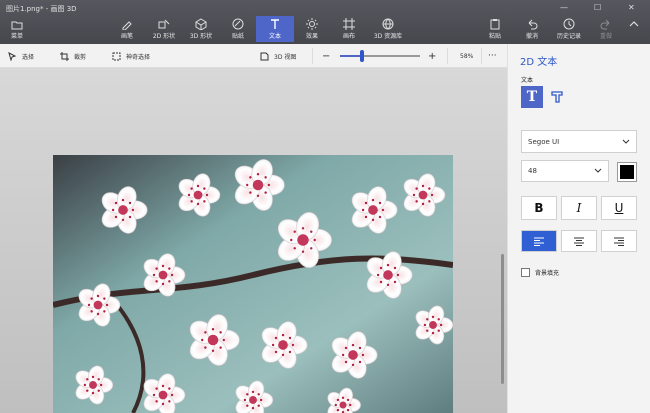 Image resolution: width=650 pixels, height=413 pixels. Describe the element at coordinates (253, 56) in the screenshot. I see `sub-toolbar: 选择 裁剪 神奇选择 3D 视图 − + 58% ···` at that location.